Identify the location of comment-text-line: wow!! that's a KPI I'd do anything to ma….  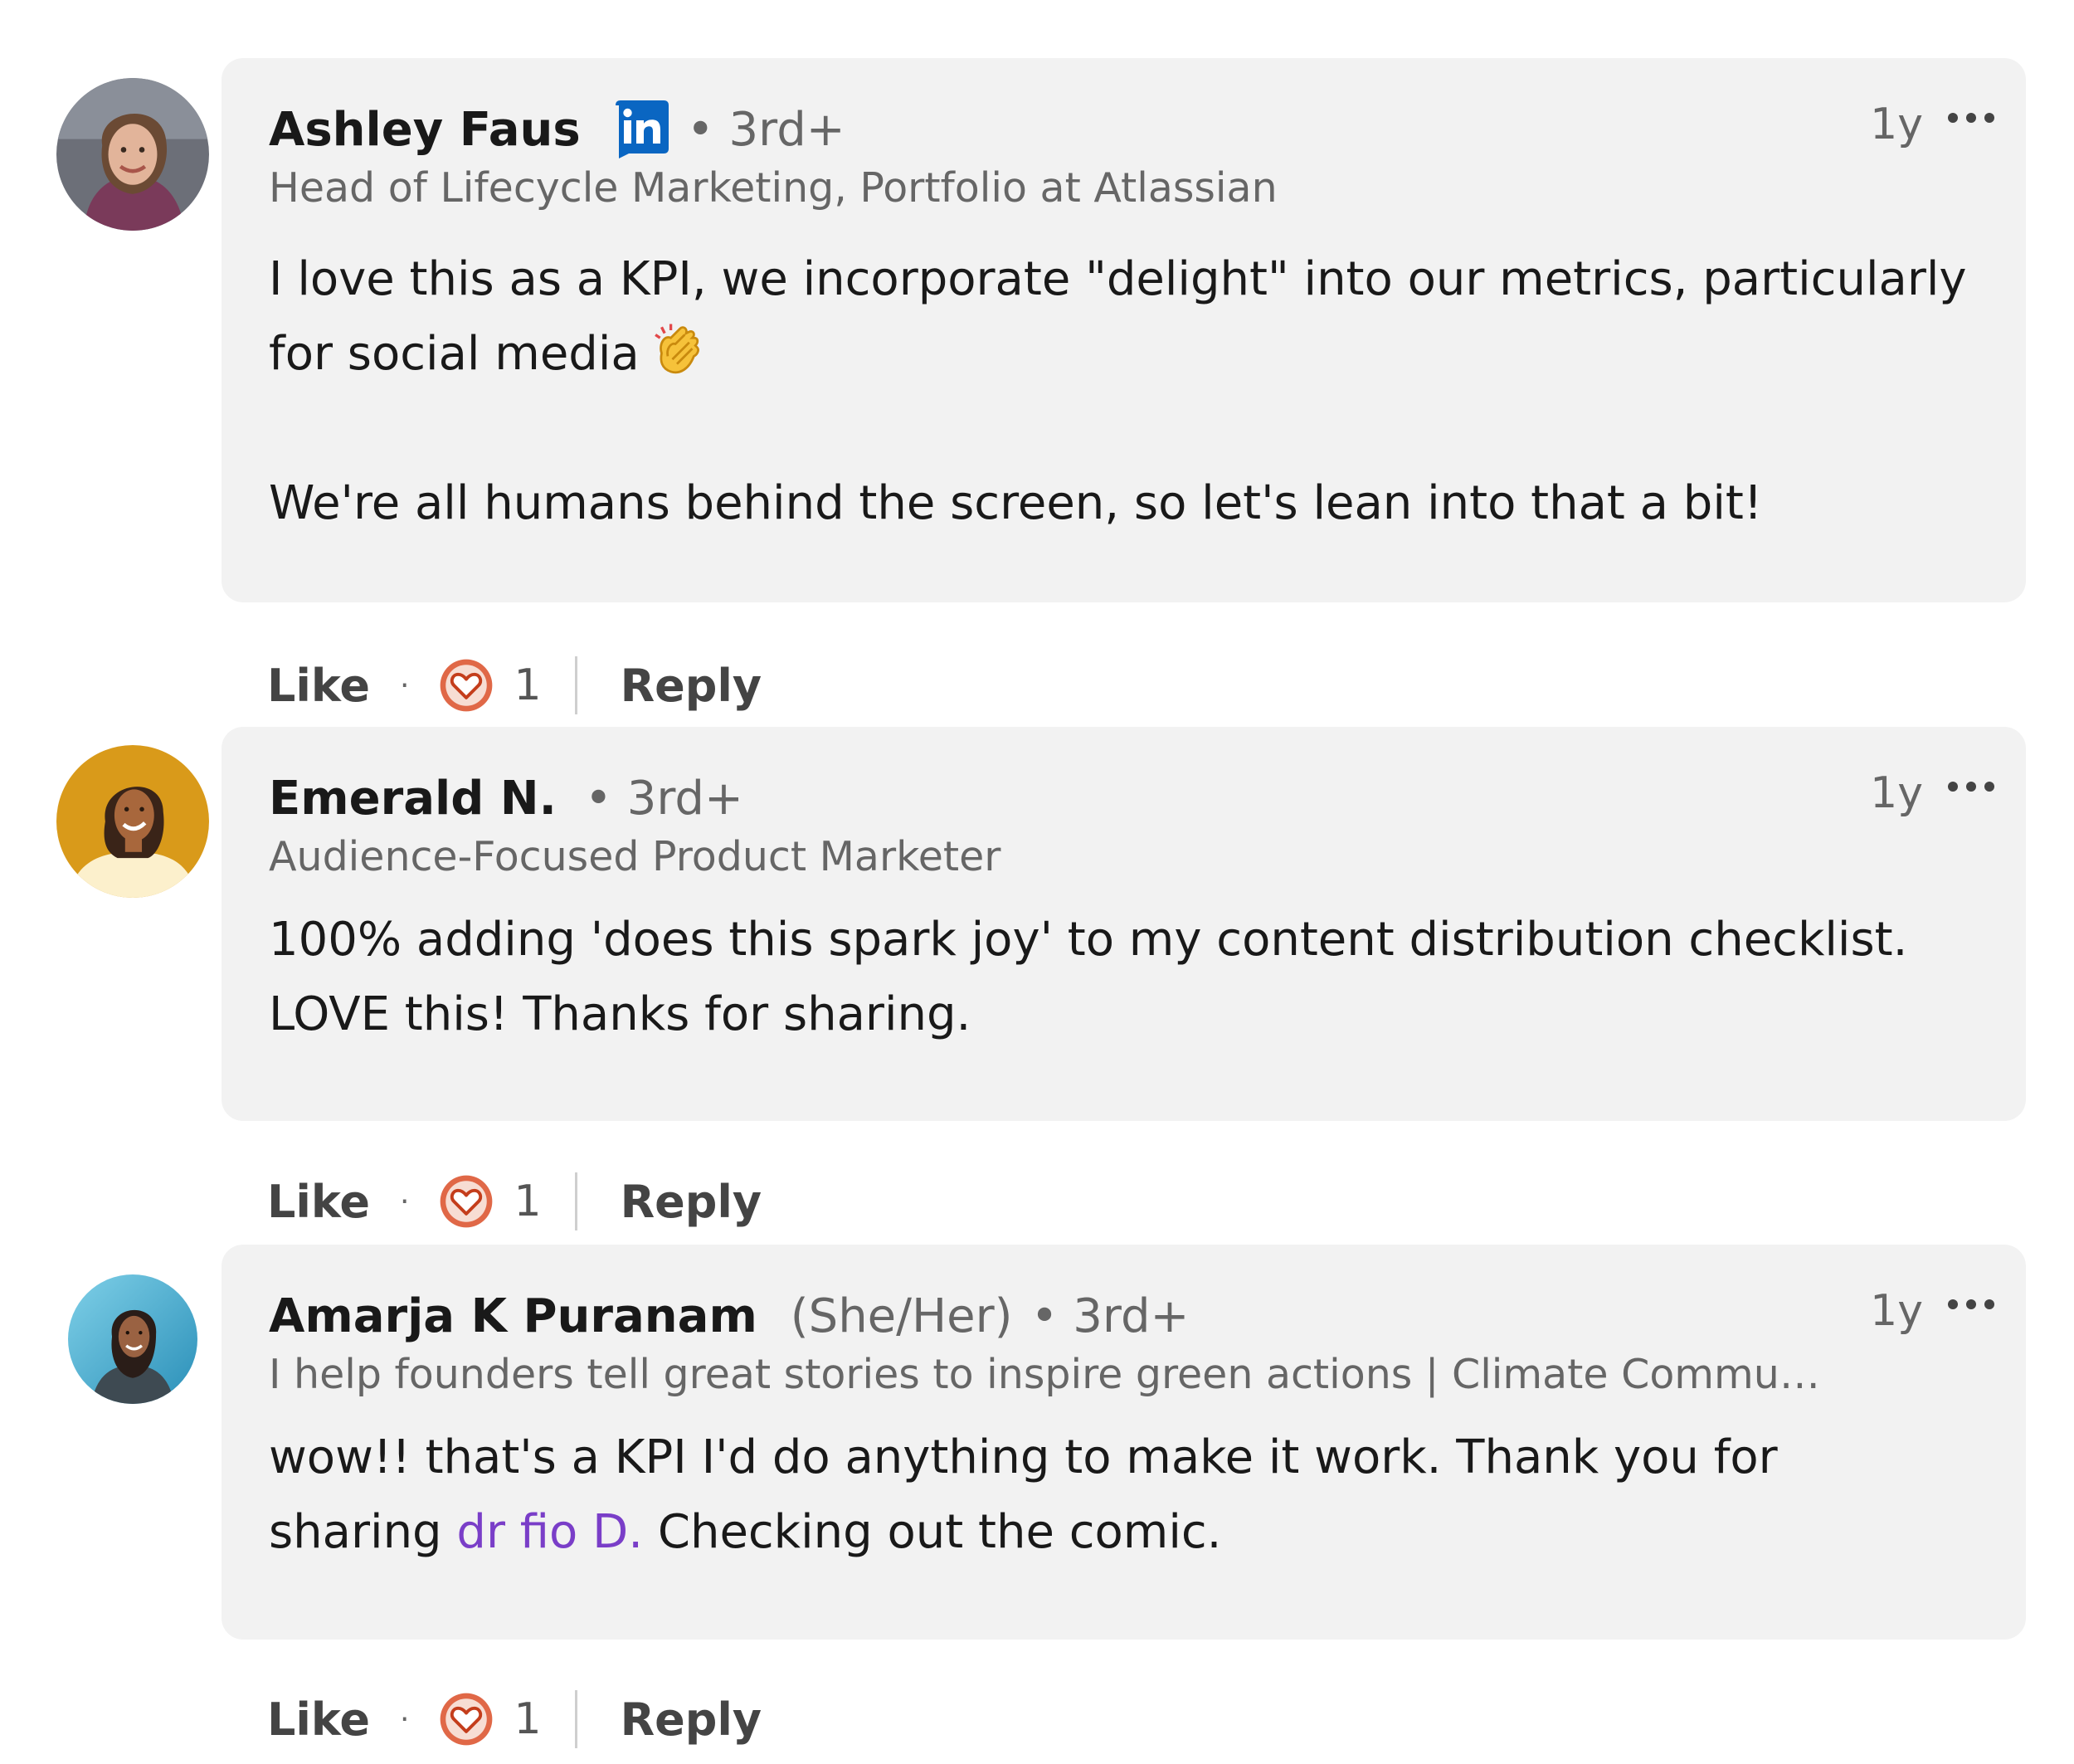
(1023, 1457).